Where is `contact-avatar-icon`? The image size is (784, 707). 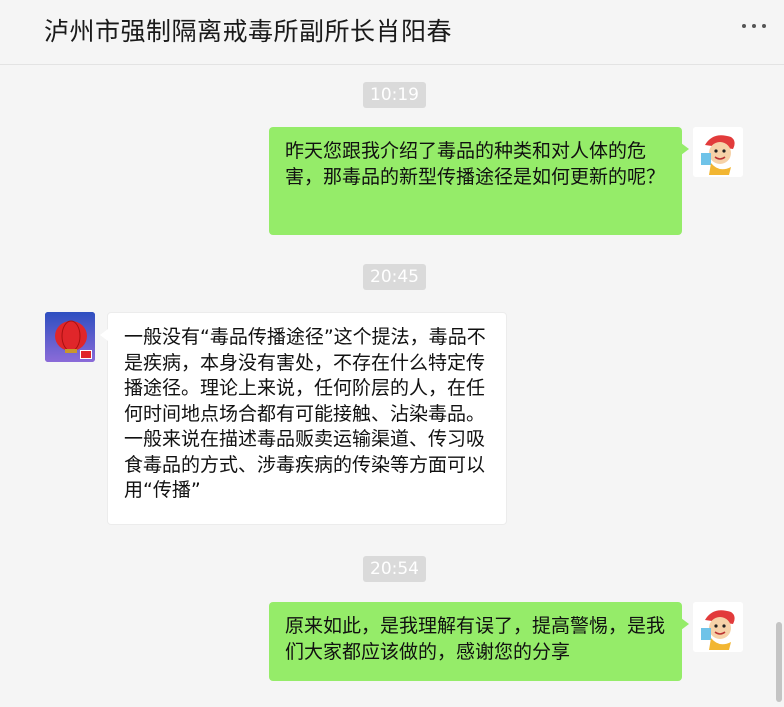 contact-avatar-icon is located at coordinates (70, 337).